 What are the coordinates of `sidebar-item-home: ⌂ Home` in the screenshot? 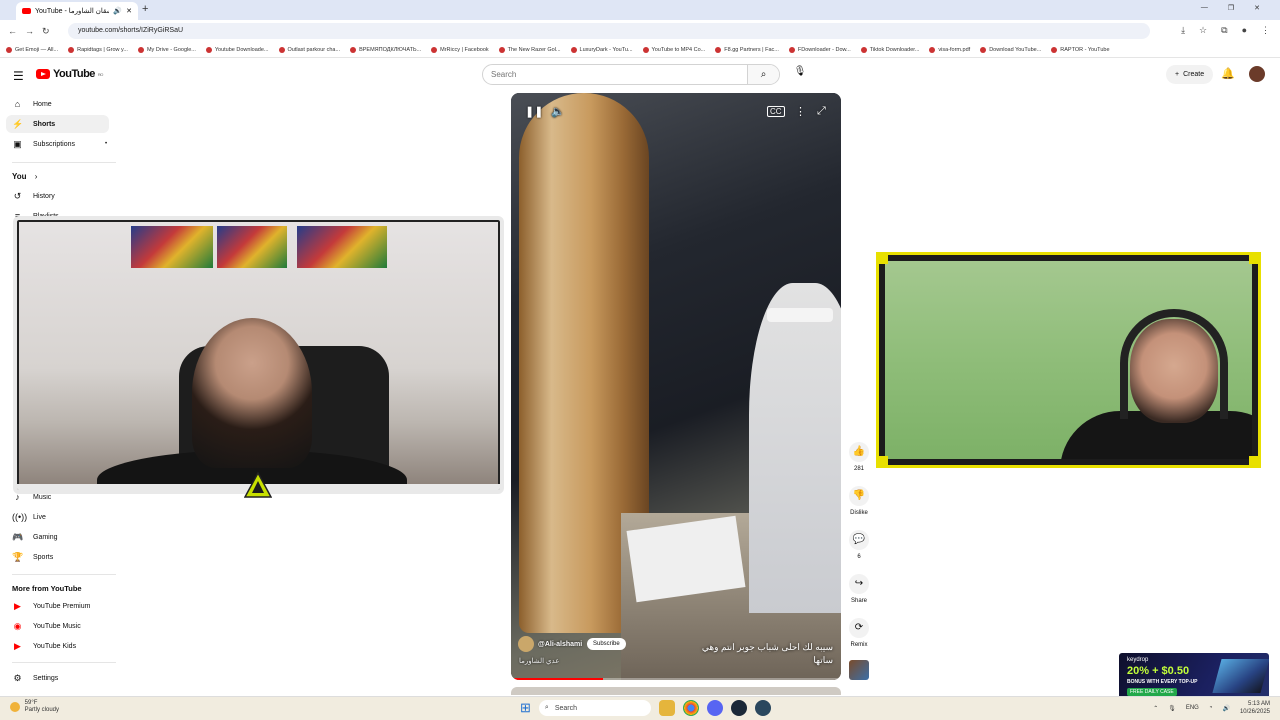 It's located at (57, 104).